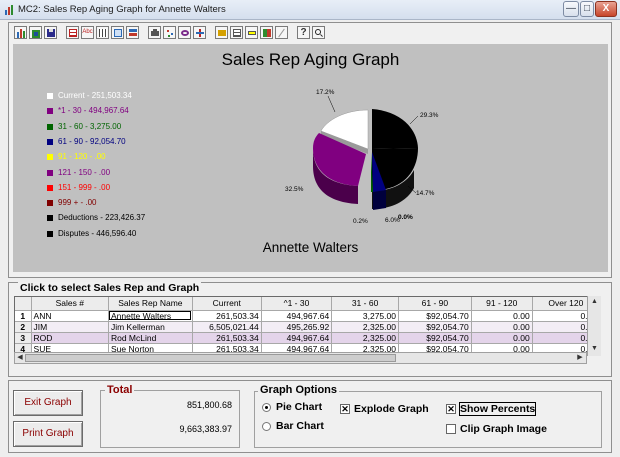 The width and height of the screenshot is (620, 457). What do you see at coordinates (390, 410) in the screenshot?
I see `explode-graph-checkbox: ✕ Explode Graph` at bounding box center [390, 410].